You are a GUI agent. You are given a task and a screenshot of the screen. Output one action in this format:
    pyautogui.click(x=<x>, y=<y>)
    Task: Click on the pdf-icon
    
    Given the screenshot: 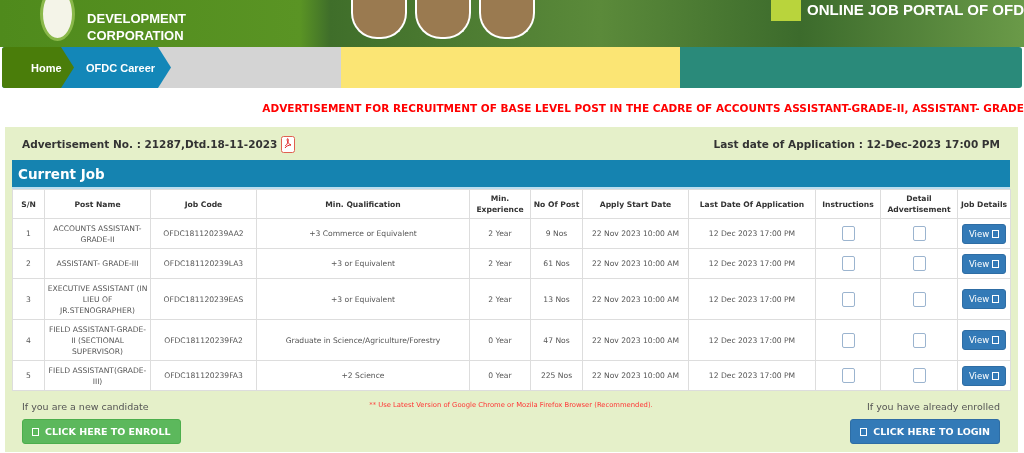 What is the action you would take?
    pyautogui.click(x=288, y=144)
    